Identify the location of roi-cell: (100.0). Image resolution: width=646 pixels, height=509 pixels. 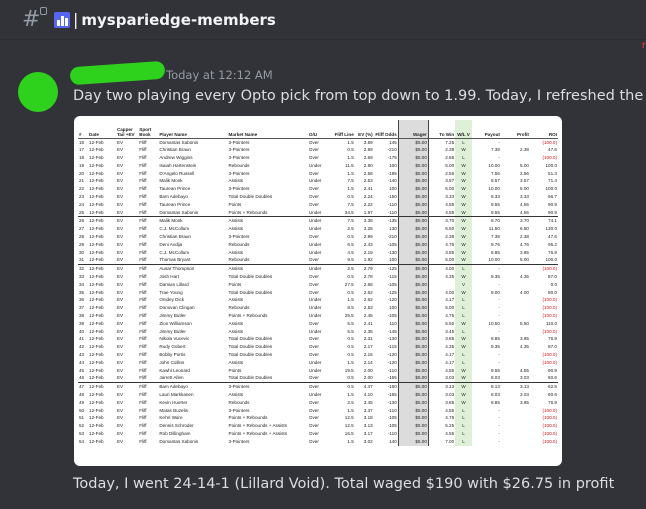
(549, 418).